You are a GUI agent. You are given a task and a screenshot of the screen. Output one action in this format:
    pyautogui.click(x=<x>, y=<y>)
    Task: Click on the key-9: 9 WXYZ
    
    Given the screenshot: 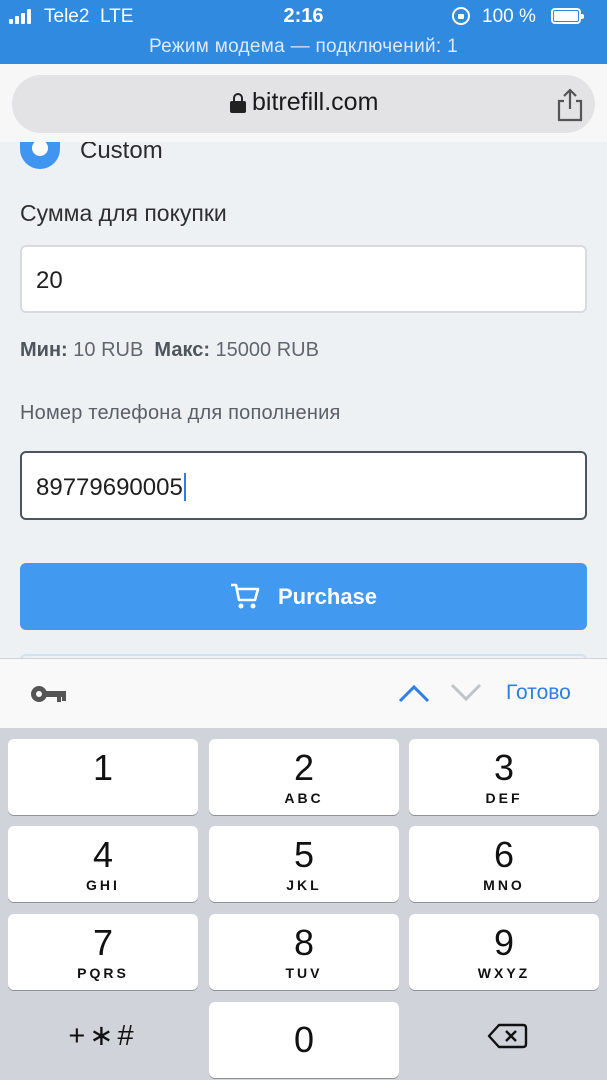 What is the action you would take?
    pyautogui.click(x=504, y=952)
    